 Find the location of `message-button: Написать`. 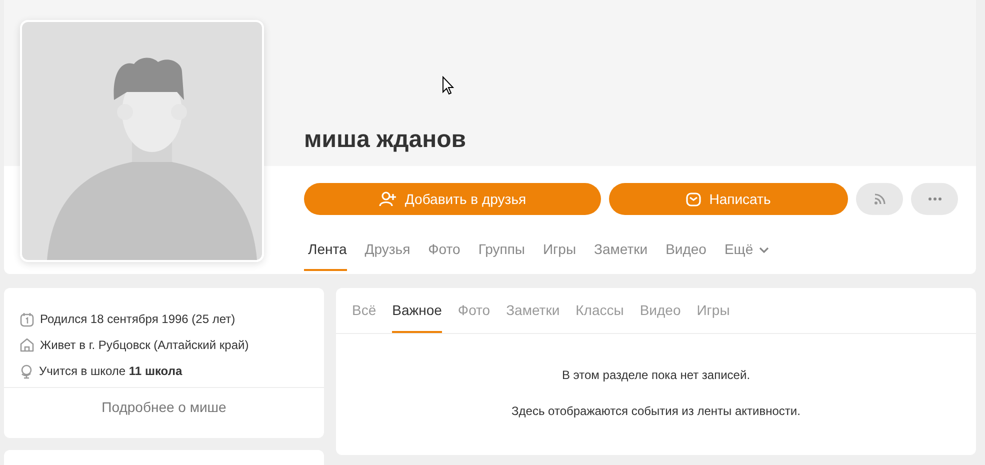

message-button: Написать is located at coordinates (728, 199).